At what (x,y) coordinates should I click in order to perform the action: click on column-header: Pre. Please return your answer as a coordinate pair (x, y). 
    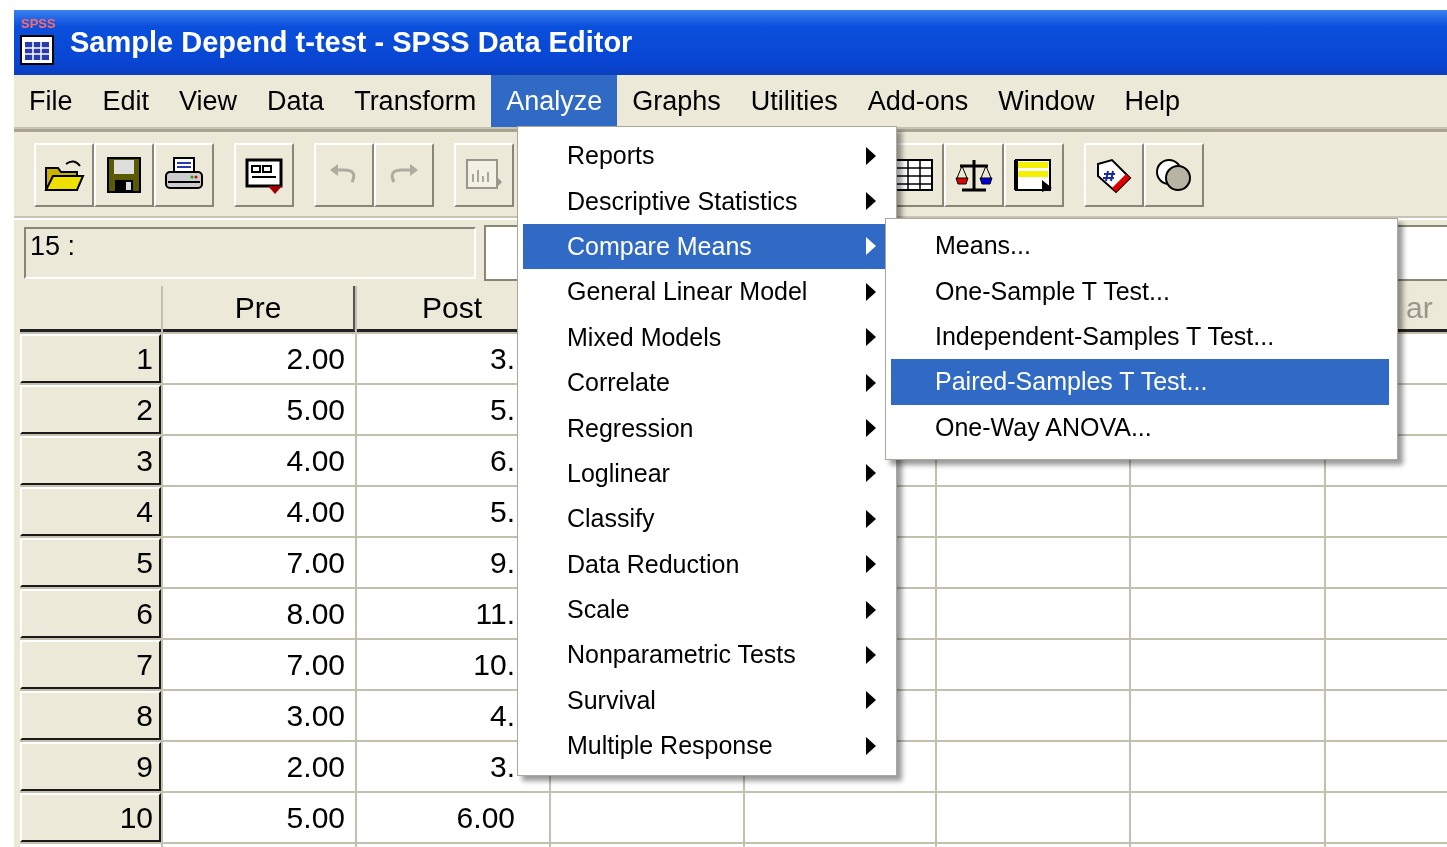
    Looking at the image, I should click on (259, 309).